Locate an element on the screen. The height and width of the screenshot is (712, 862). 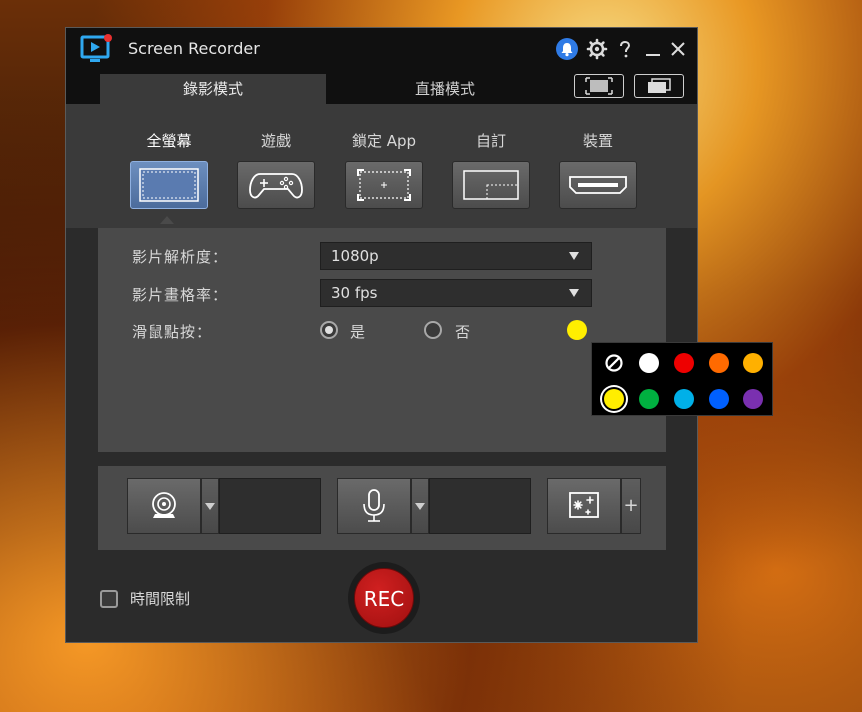
window-view-button is located at coordinates (659, 86).